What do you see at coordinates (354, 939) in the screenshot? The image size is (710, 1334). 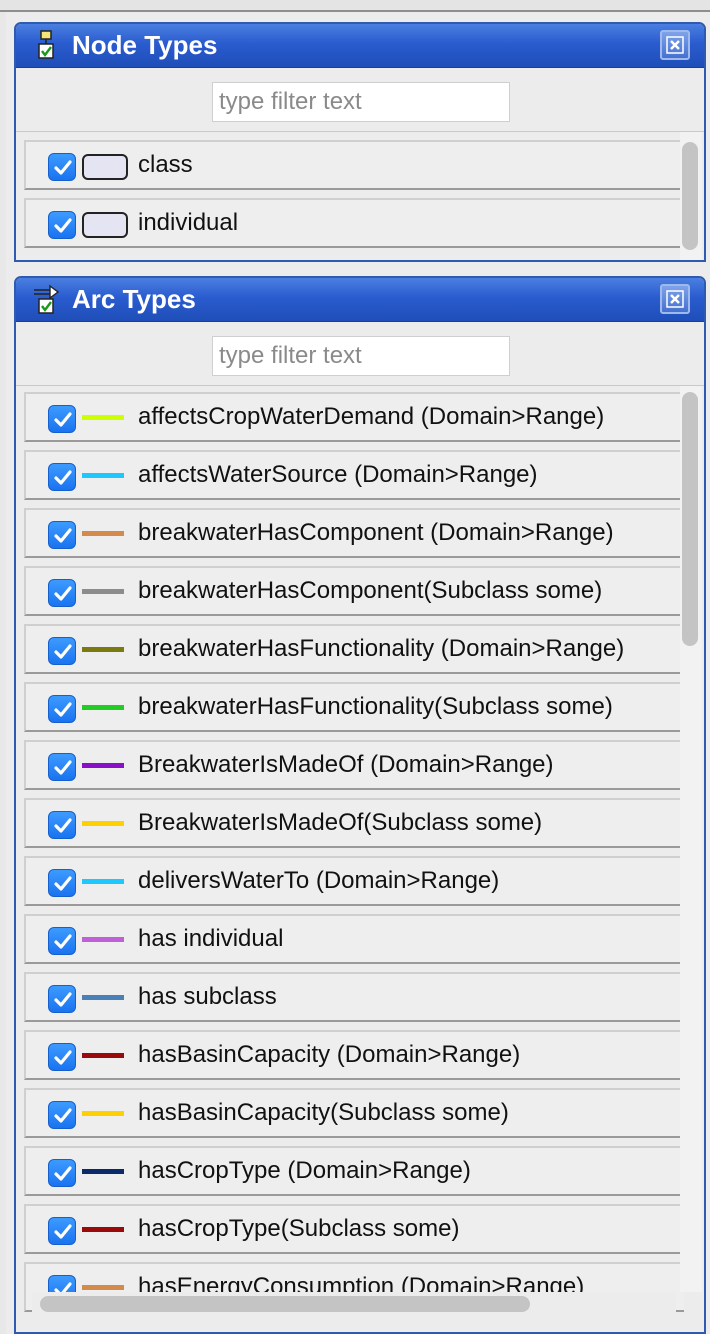 I see `list-item: has individual` at bounding box center [354, 939].